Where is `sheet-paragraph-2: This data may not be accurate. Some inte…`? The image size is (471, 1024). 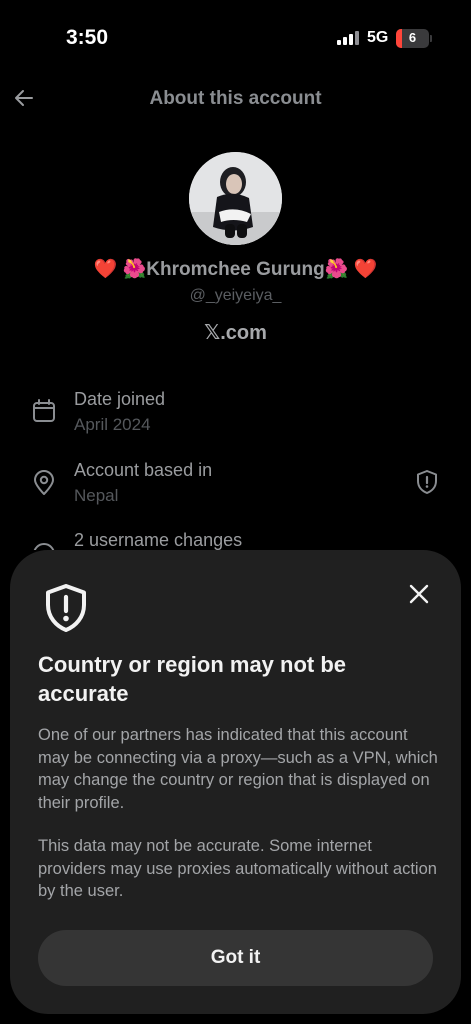 sheet-paragraph-2: This data may not be accurate. Some inte… is located at coordinates (237, 868).